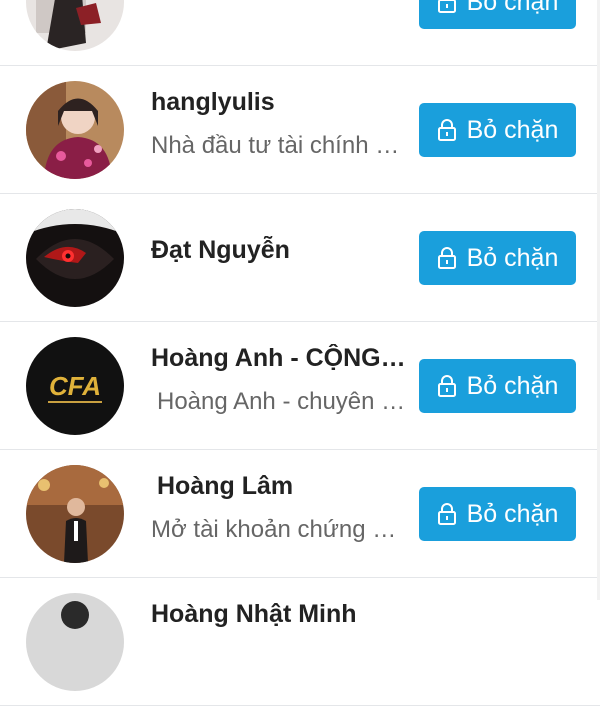  Describe the element at coordinates (282, 401) in the screenshot. I see `user-description: Hoàng Anh - chuyên gia tài chính` at that location.